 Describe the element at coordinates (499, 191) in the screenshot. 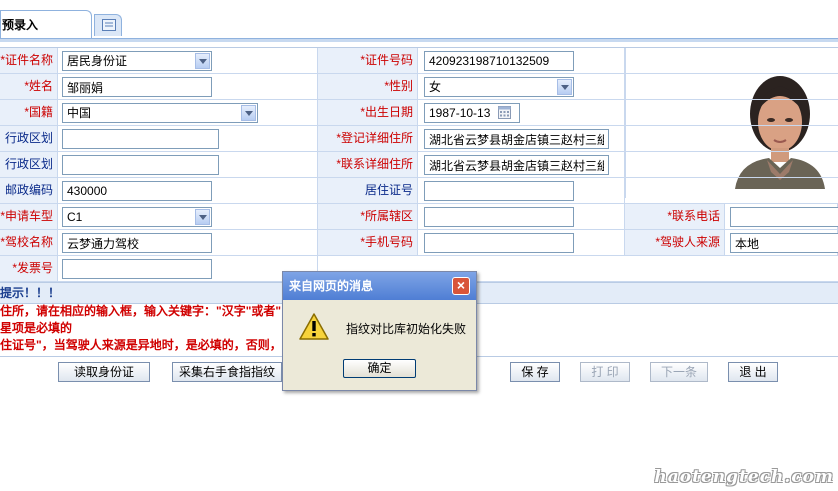

I see `residence-permit-input` at that location.